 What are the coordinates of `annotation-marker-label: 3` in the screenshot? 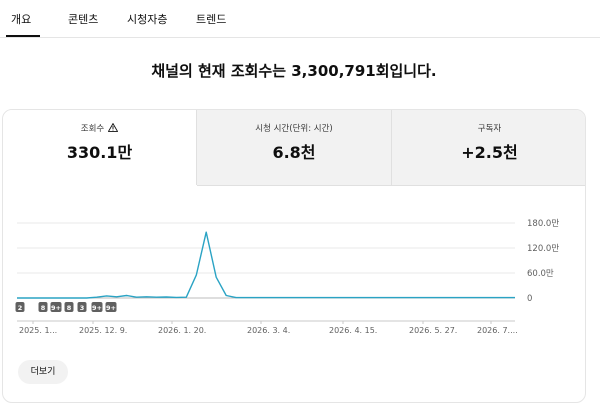 It's located at (82, 308).